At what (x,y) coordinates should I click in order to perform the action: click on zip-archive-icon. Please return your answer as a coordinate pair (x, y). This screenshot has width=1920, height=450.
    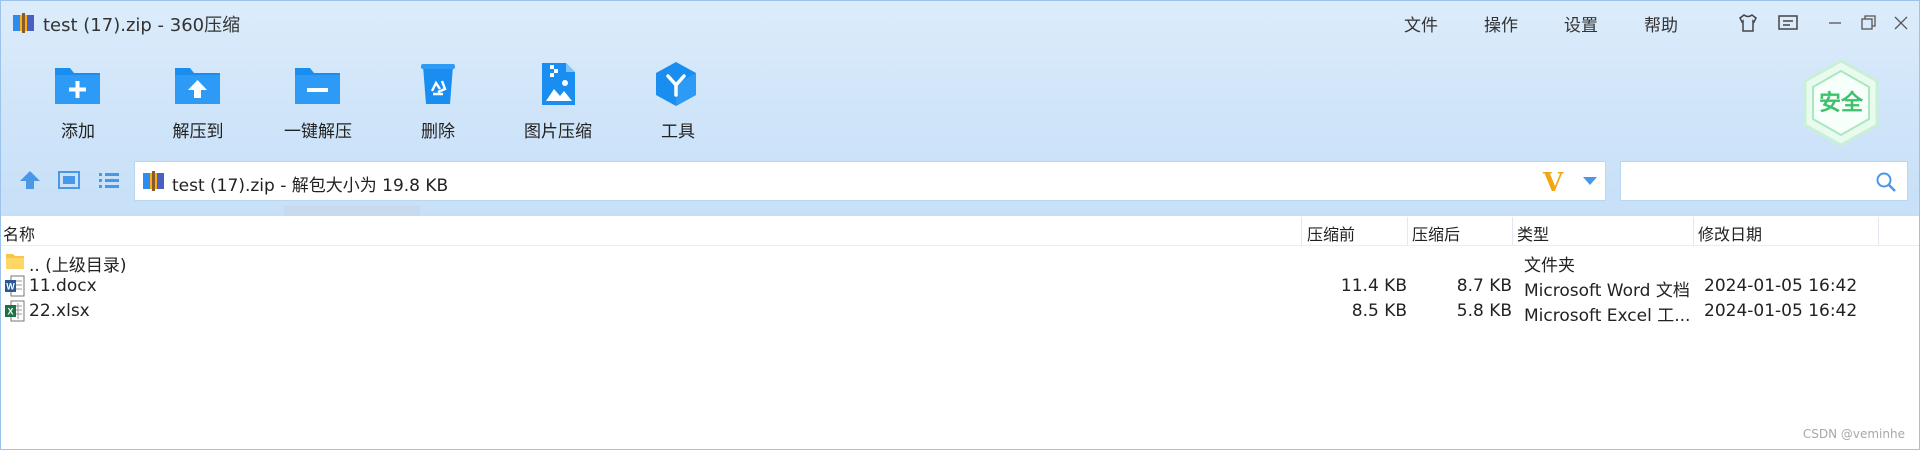
    Looking at the image, I should click on (153, 181).